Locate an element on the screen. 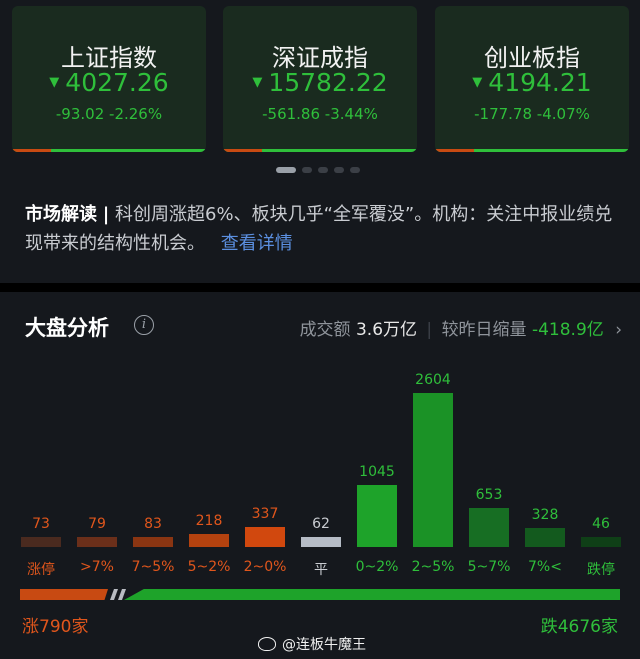  chart-value-label: 73 is located at coordinates (41, 524).